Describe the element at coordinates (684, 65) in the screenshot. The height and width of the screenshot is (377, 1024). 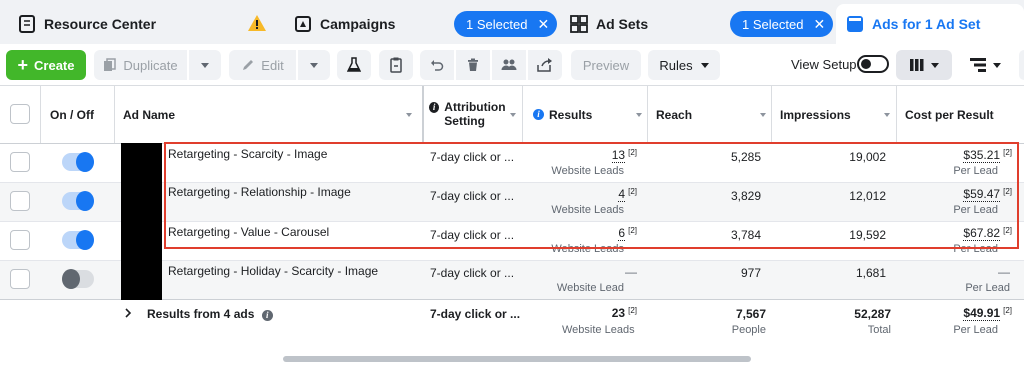
I see `rules-button: Rules` at that location.